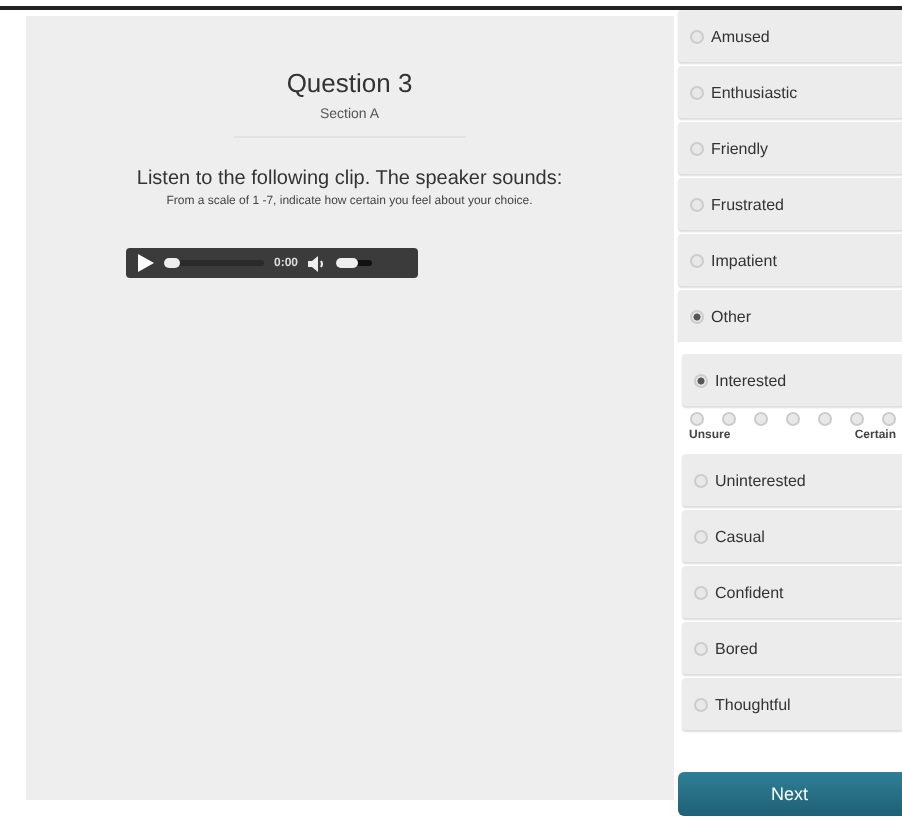 The width and height of the screenshot is (902, 838). What do you see at coordinates (754, 92) in the screenshot?
I see `option-label: Enthusiastic` at bounding box center [754, 92].